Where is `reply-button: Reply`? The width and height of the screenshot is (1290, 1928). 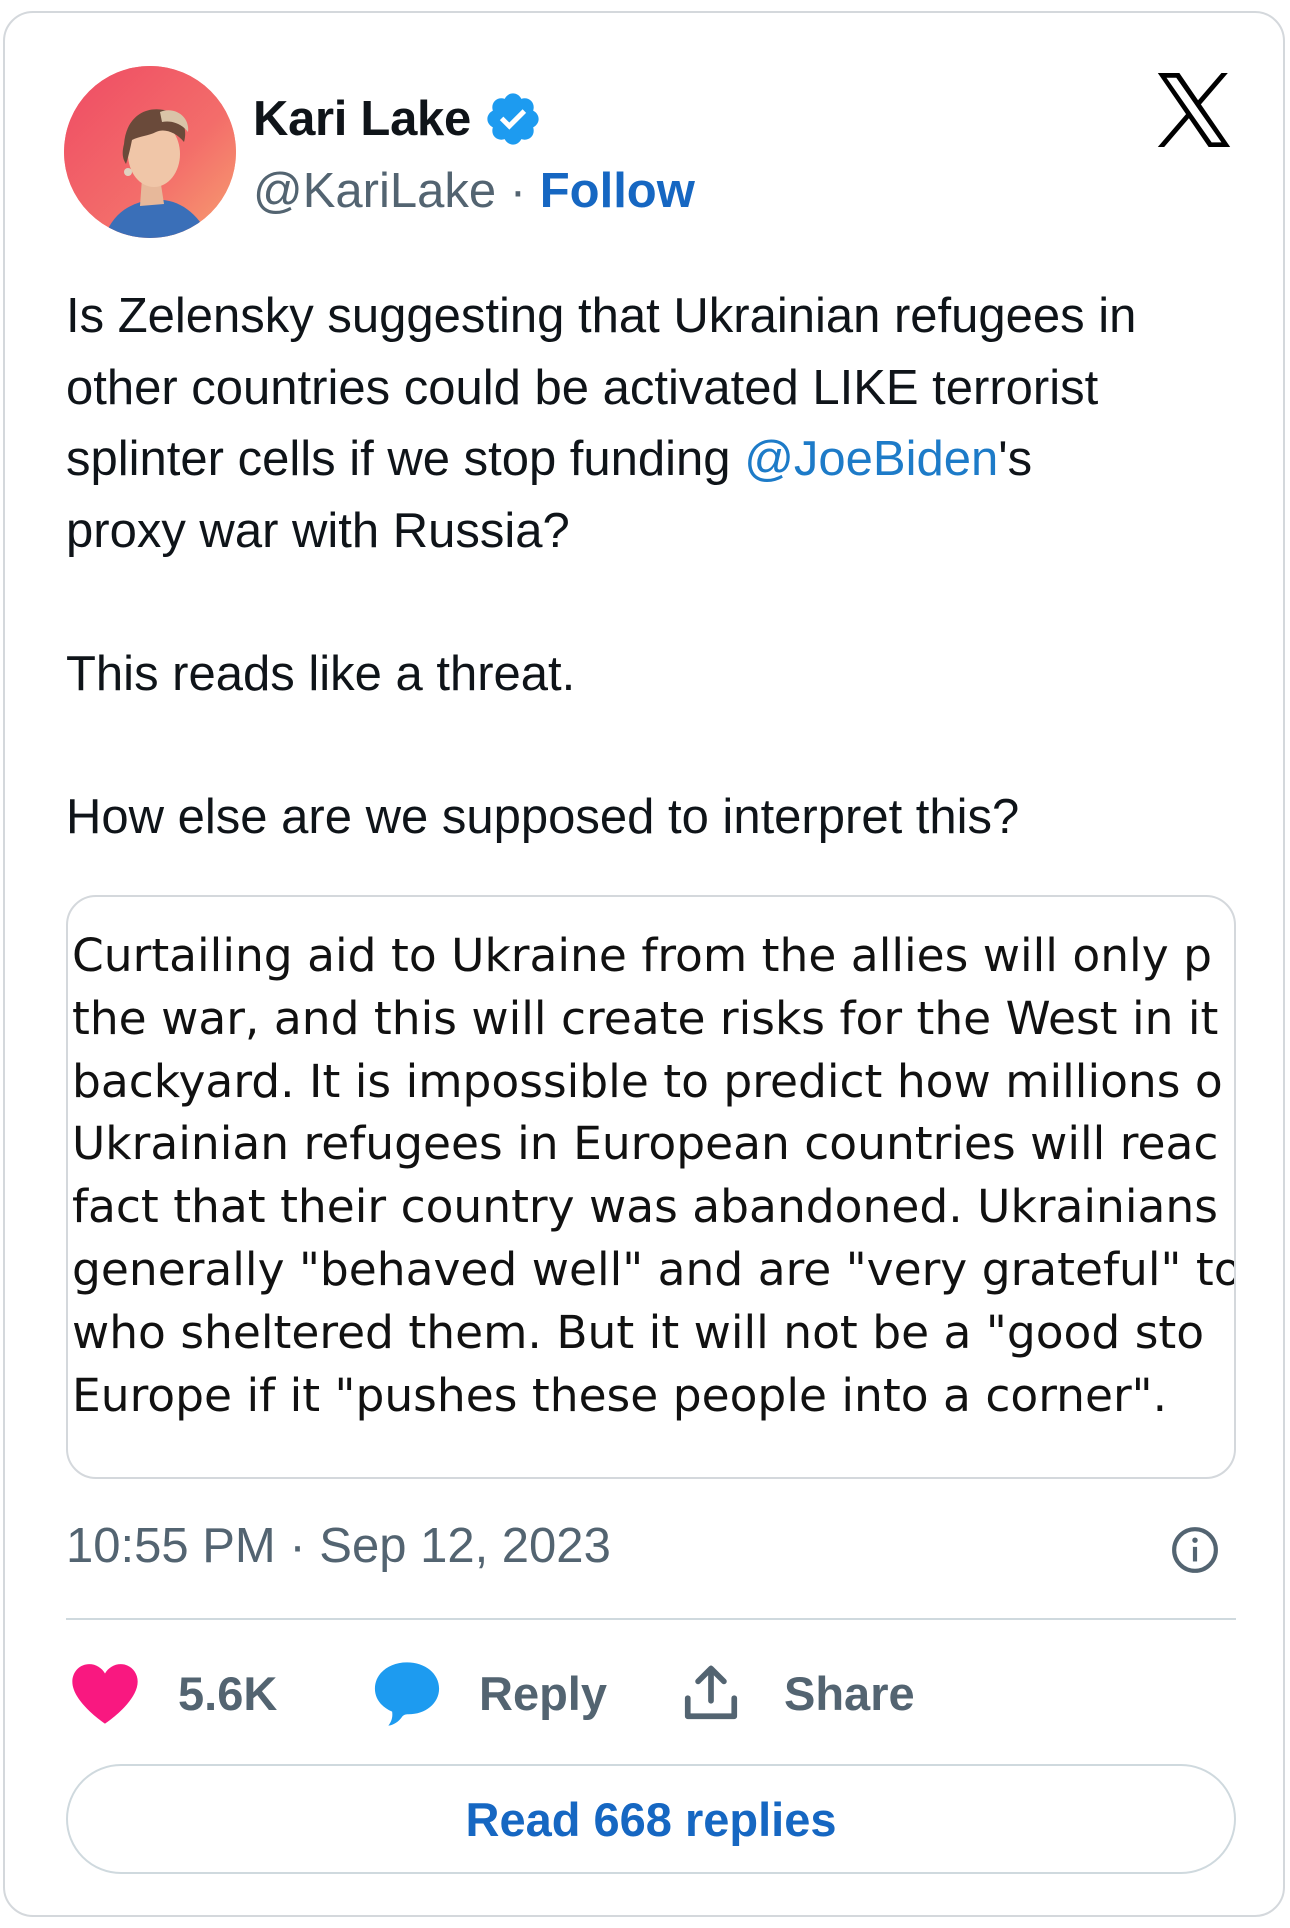
reply-button: Reply is located at coordinates (489, 1693).